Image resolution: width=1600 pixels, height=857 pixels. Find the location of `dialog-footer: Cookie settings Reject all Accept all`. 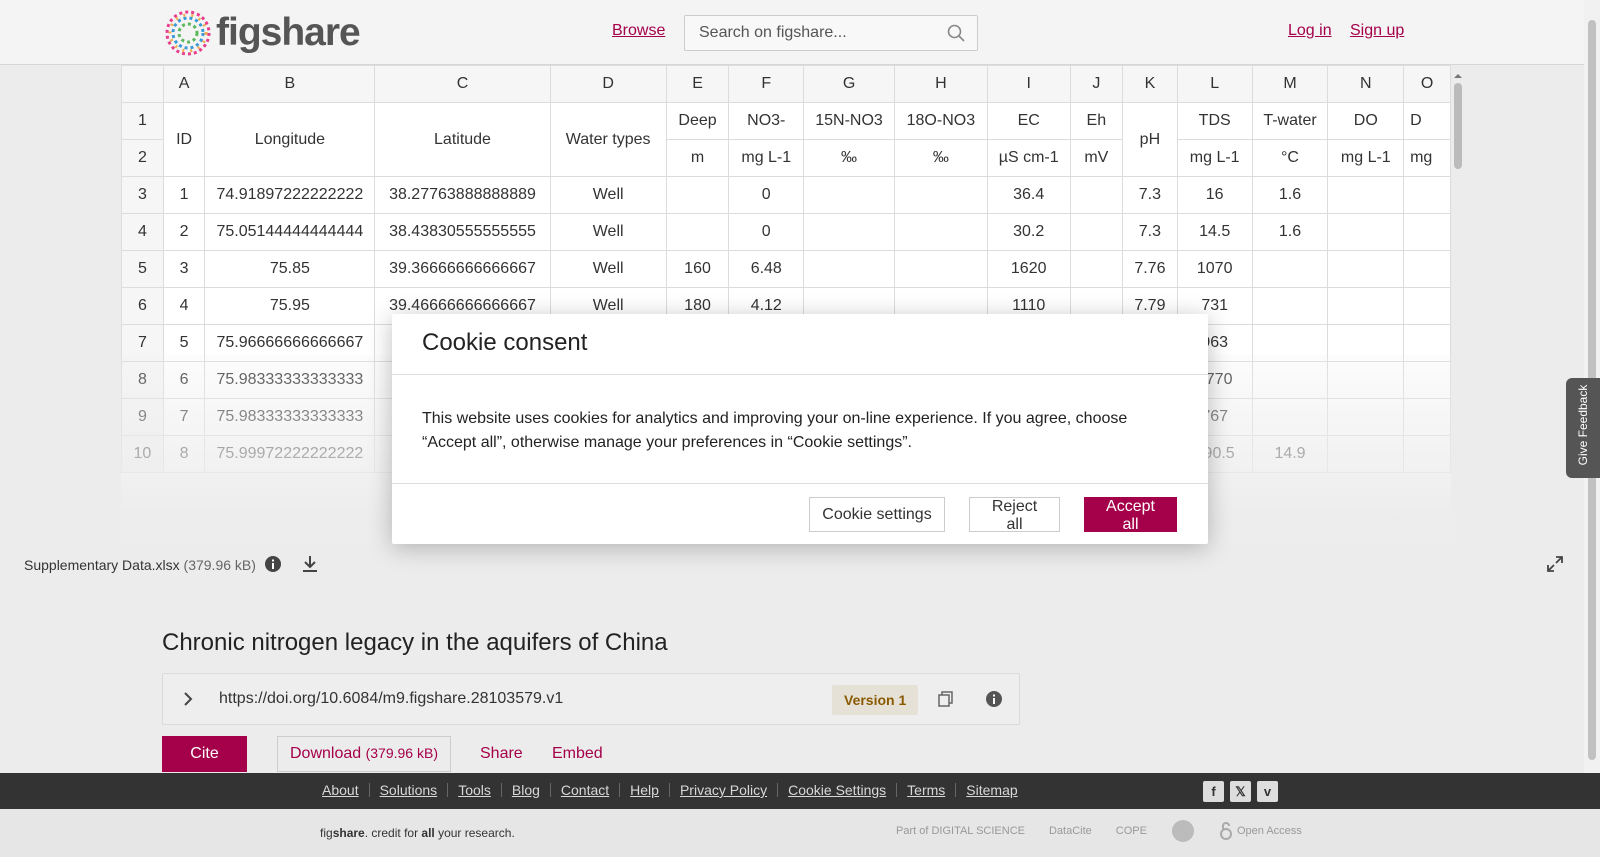

dialog-footer: Cookie settings Reject all Accept all is located at coordinates (800, 513).